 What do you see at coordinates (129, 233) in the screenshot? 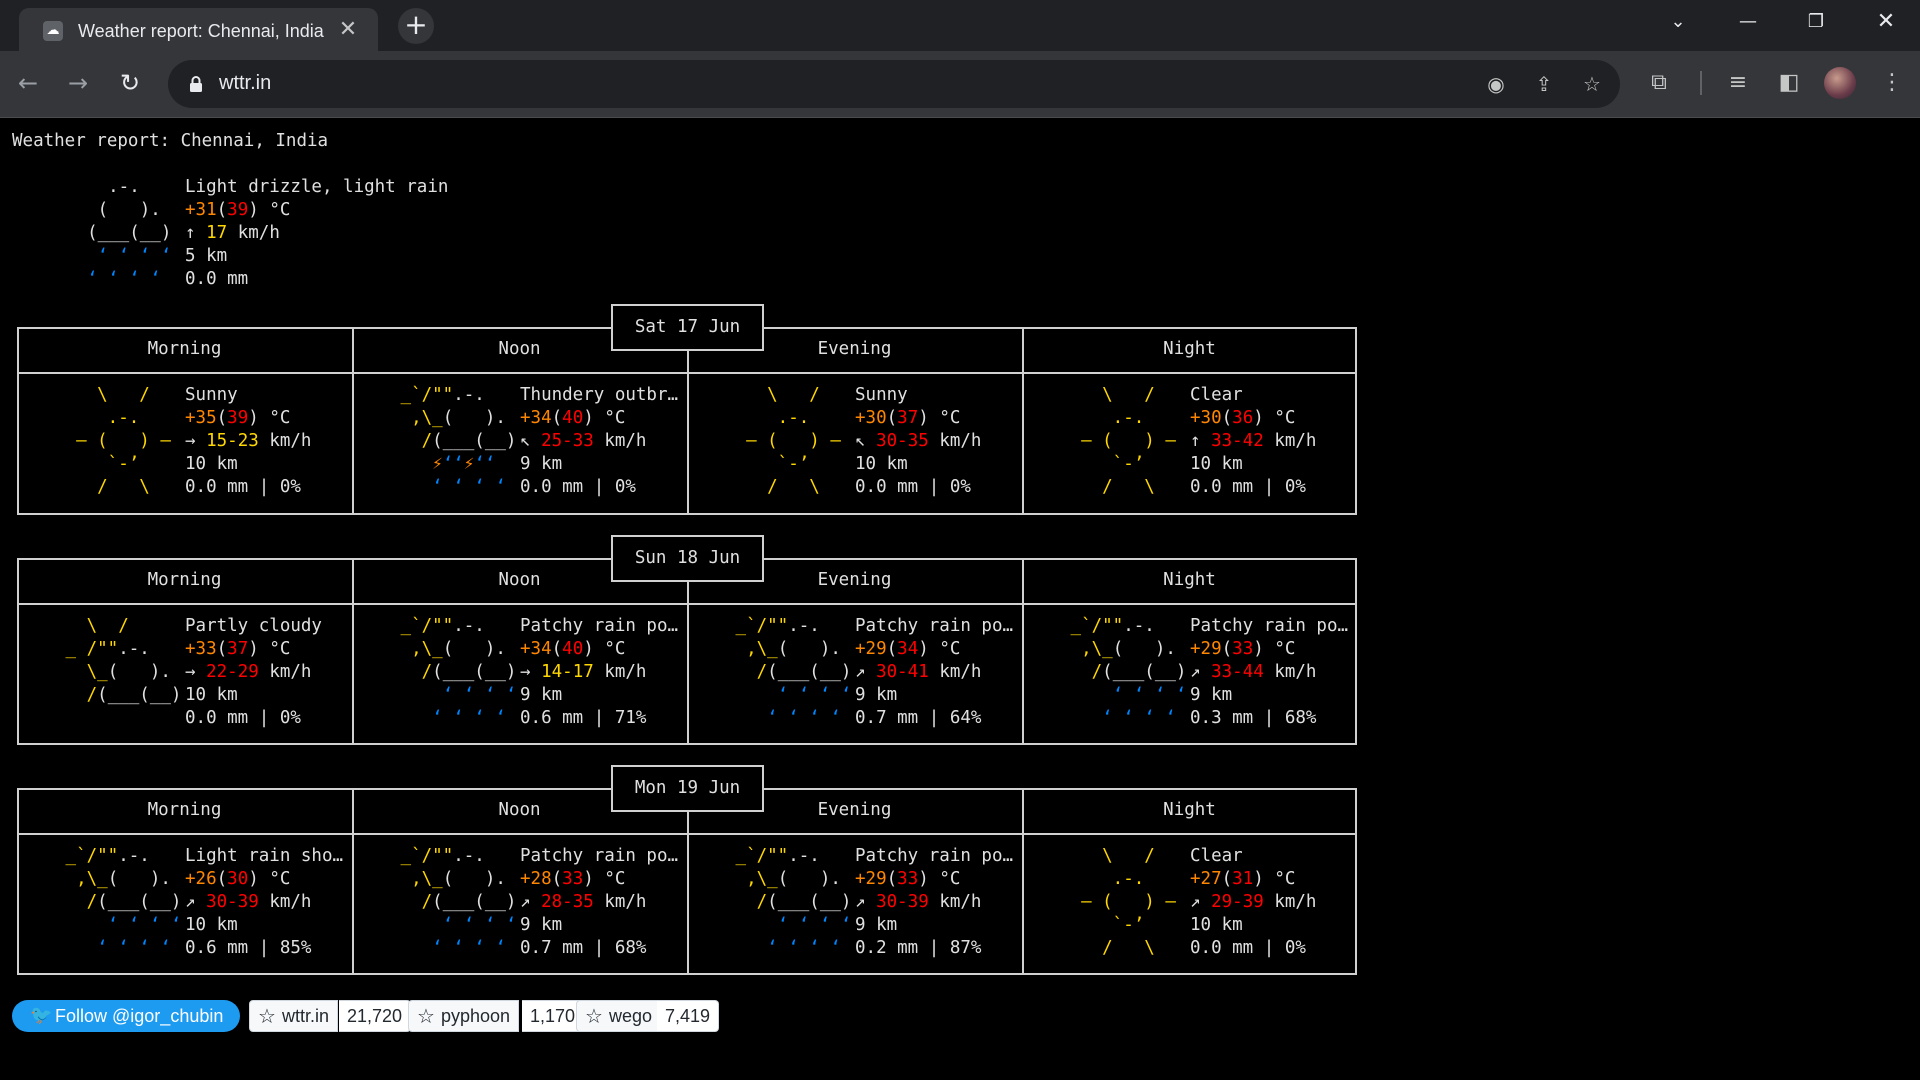
I see `current-weather-icon: .-. ( ). (___(__) ‘ ‘ ‘ ‘ ‘ ‘ ‘ ‘` at bounding box center [129, 233].